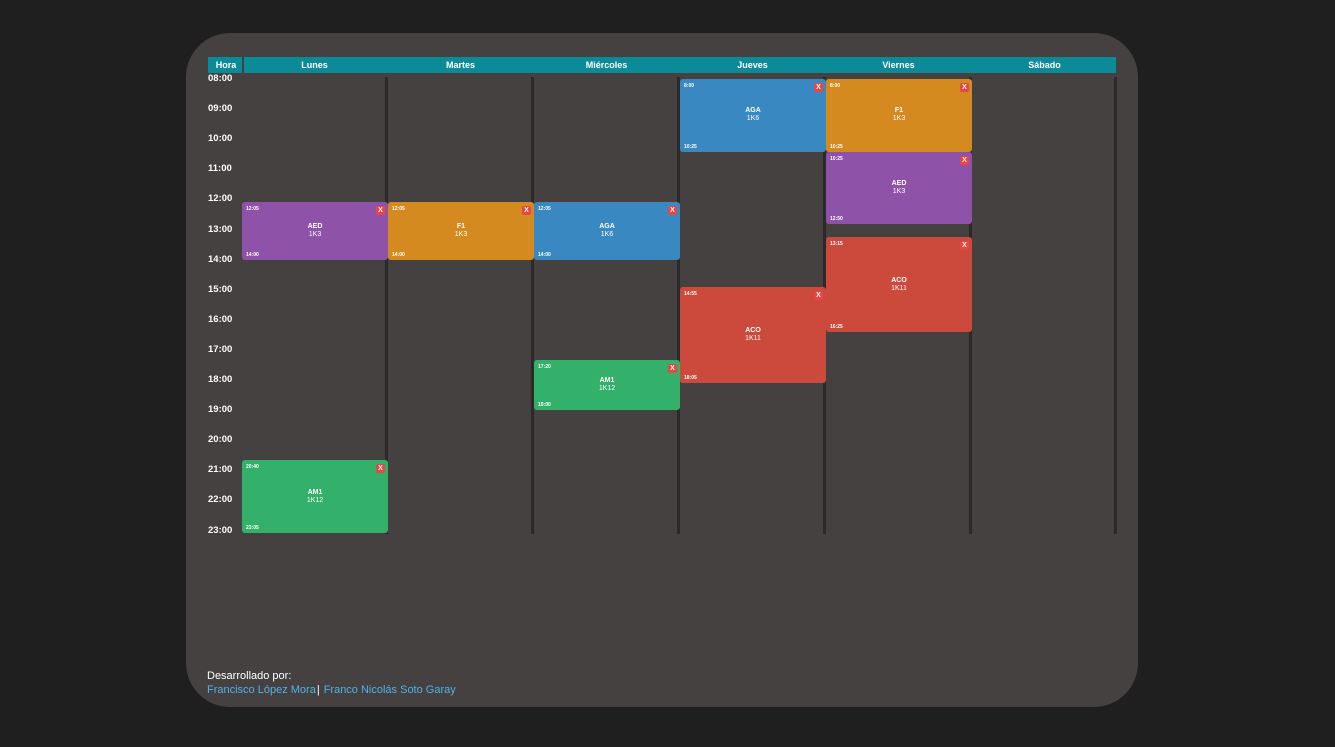  What do you see at coordinates (220, 229) in the screenshot?
I see `hour-label: 13:00` at bounding box center [220, 229].